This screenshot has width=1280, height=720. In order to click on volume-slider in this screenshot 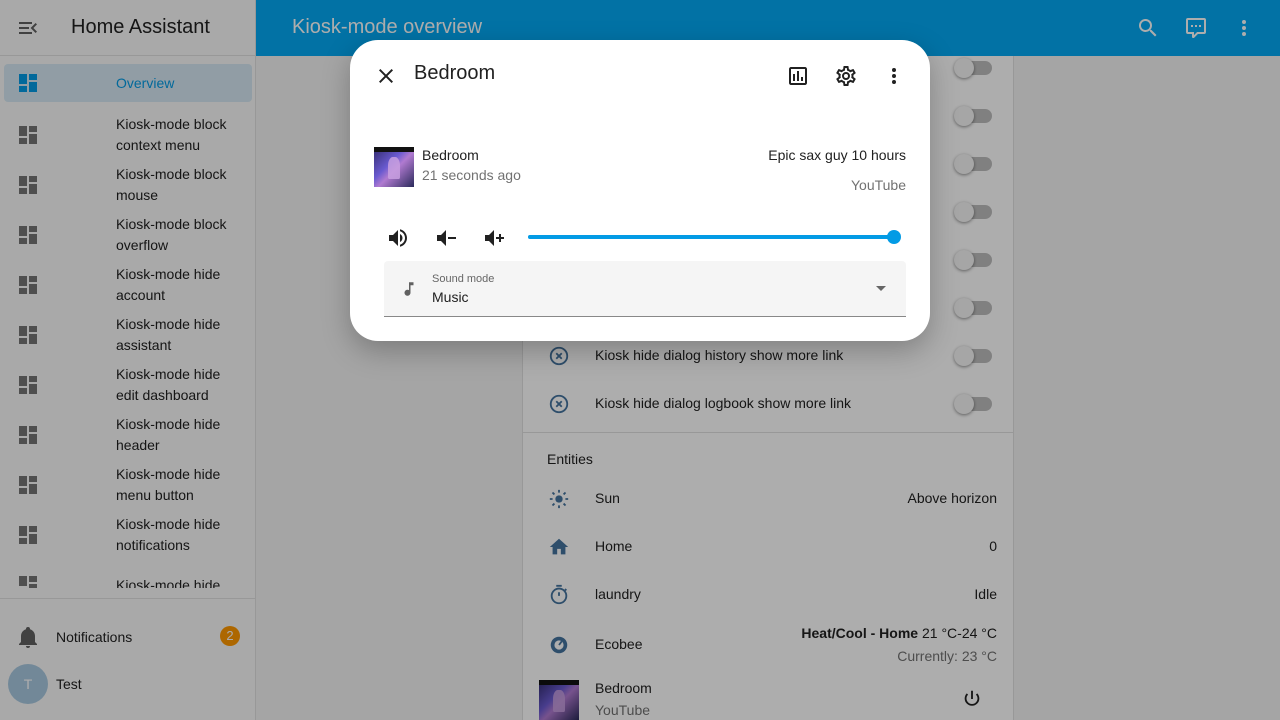, I will do `click(714, 237)`.